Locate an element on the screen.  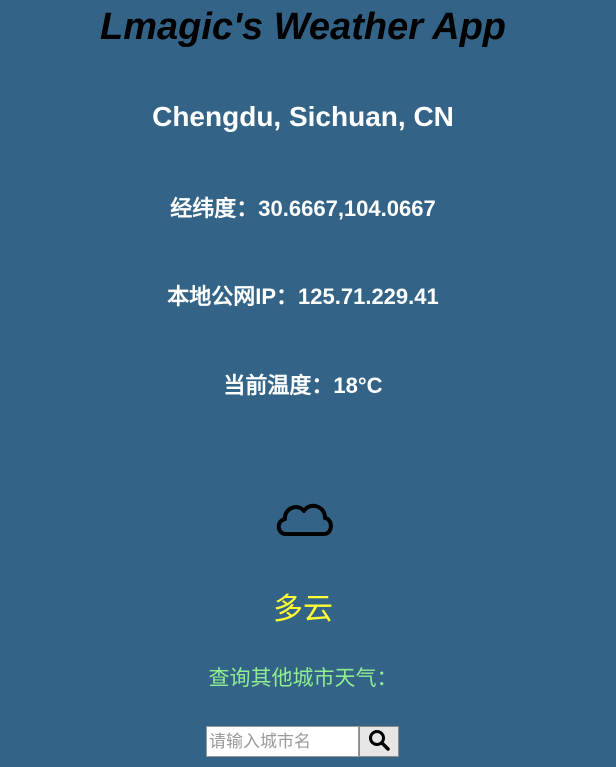
cloud-icon is located at coordinates (304, 518).